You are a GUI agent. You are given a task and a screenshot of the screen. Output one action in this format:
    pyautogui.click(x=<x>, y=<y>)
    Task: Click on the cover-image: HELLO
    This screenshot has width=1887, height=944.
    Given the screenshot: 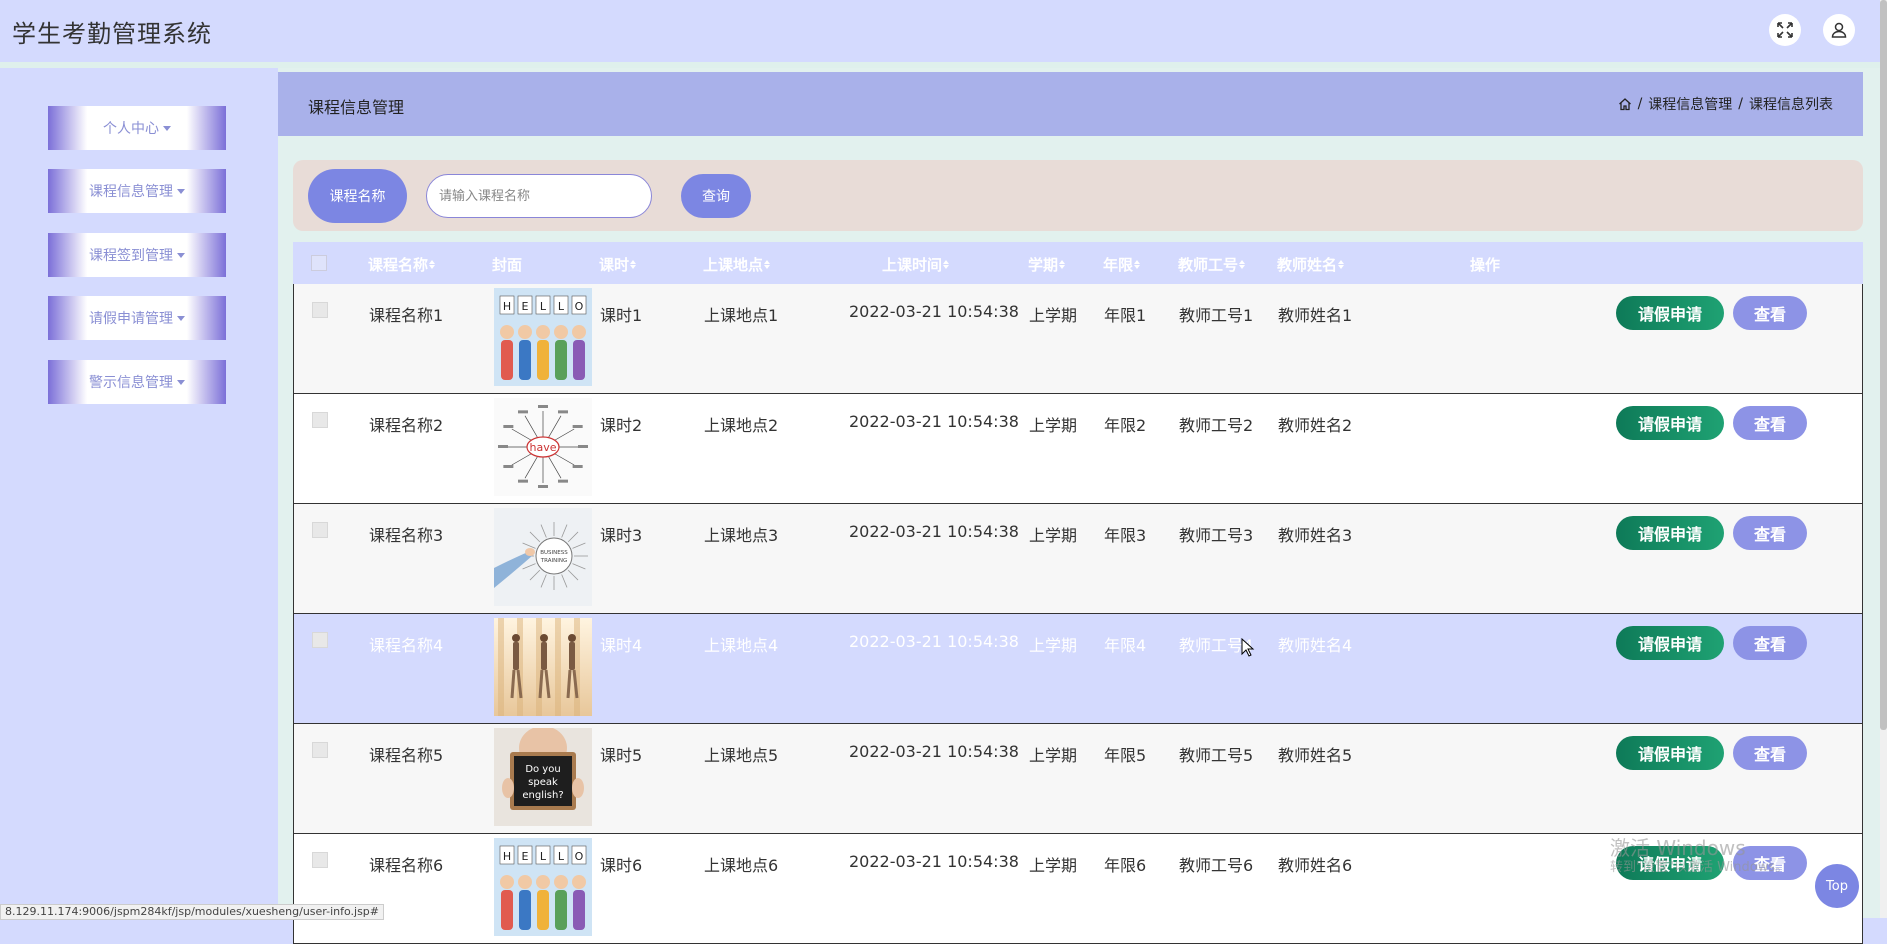 What is the action you would take?
    pyautogui.click(x=543, y=887)
    